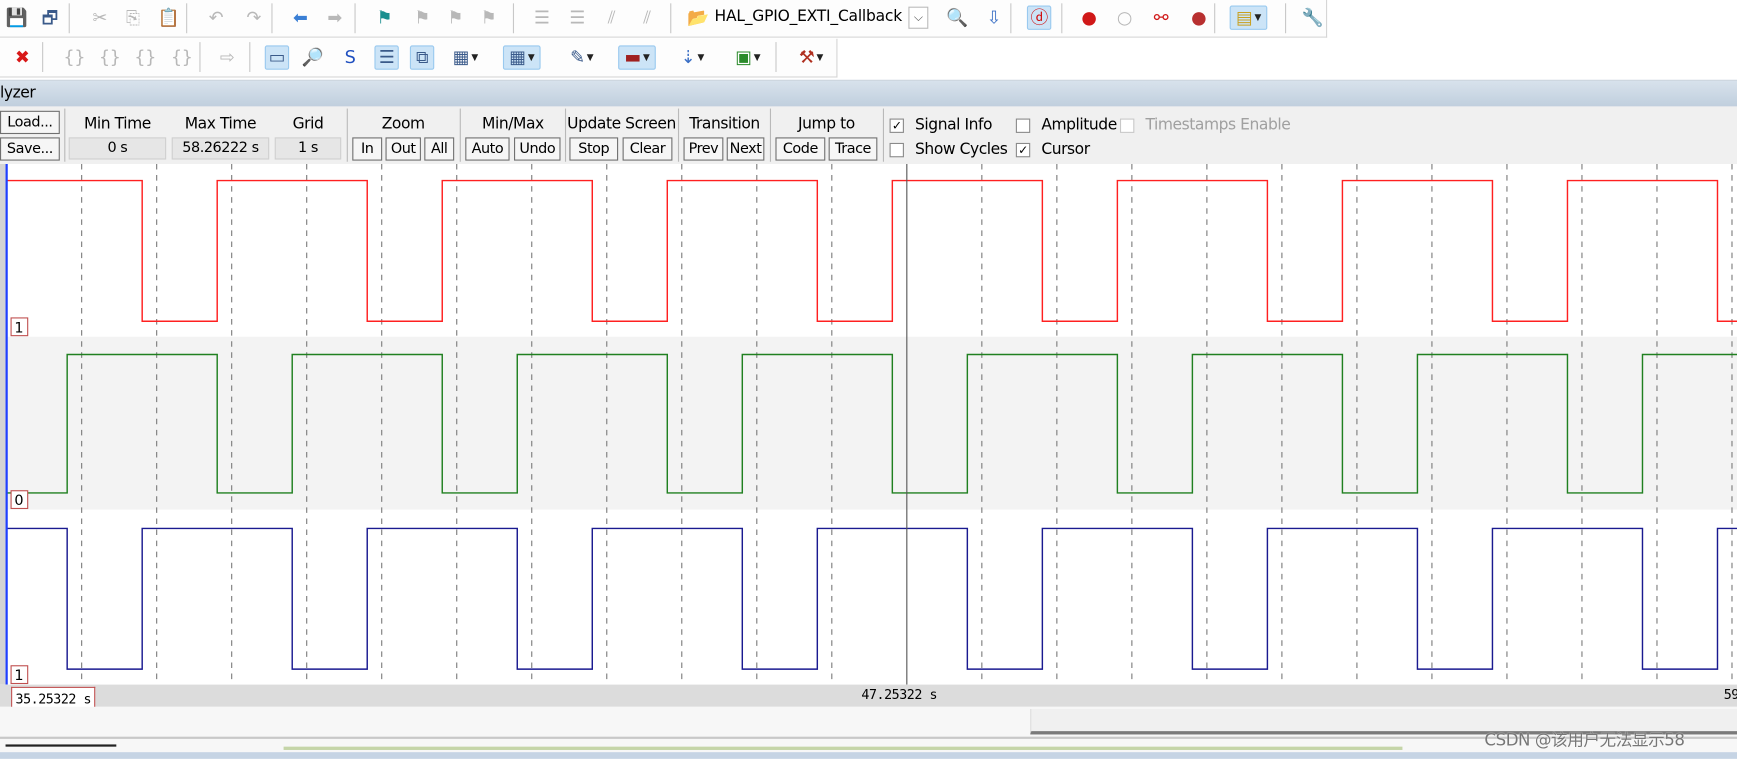 This screenshot has height=759, width=1737. What do you see at coordinates (253, 18) in the screenshot?
I see `redo-button: ↷` at bounding box center [253, 18].